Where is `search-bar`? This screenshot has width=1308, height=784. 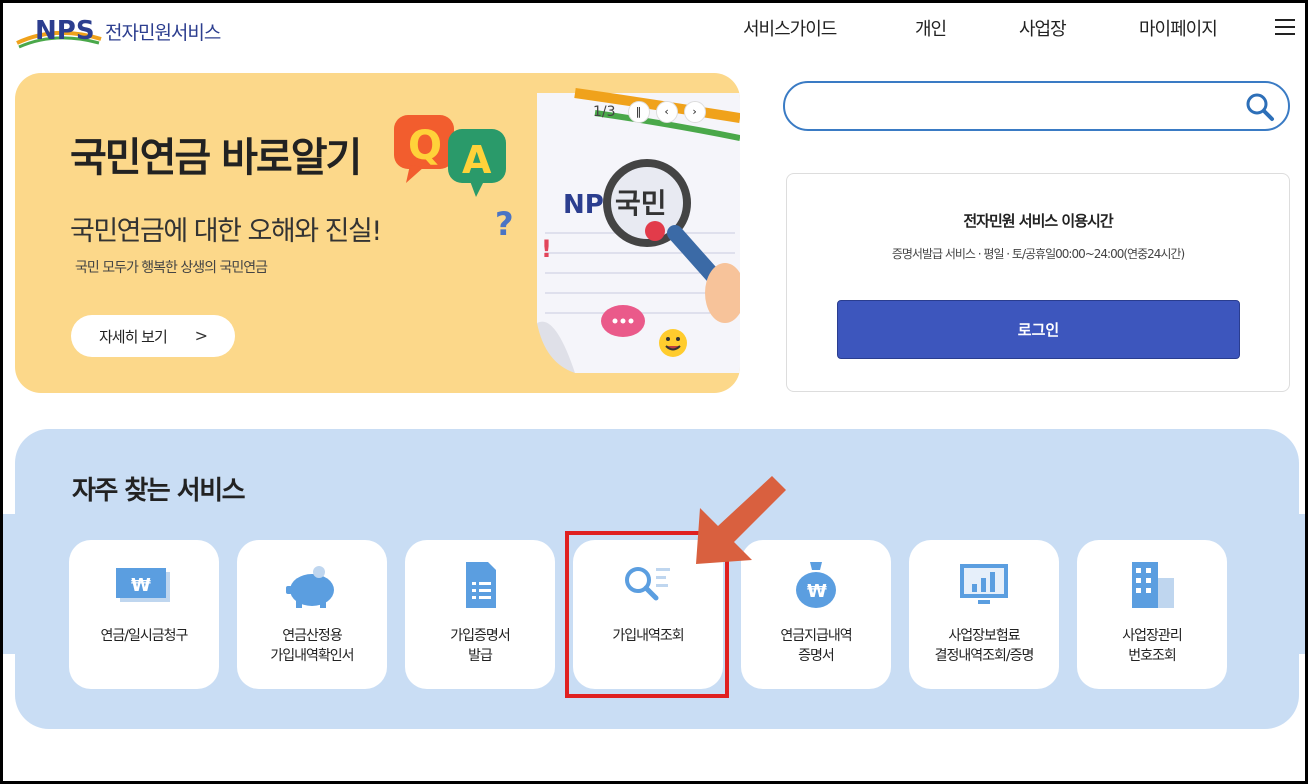
search-bar is located at coordinates (1036, 106).